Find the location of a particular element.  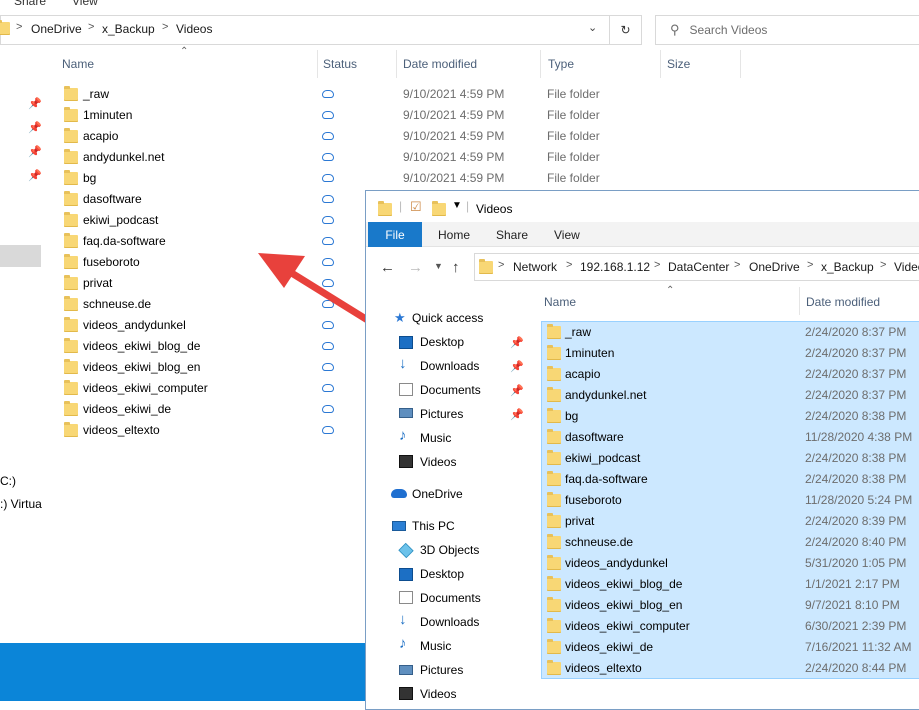

nav-pc-documents: Documents is located at coordinates (450, 598).